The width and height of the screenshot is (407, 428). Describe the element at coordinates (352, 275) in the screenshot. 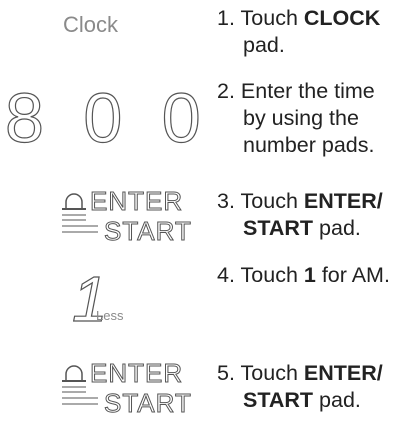

I see `step-text-after: for AM.` at that location.